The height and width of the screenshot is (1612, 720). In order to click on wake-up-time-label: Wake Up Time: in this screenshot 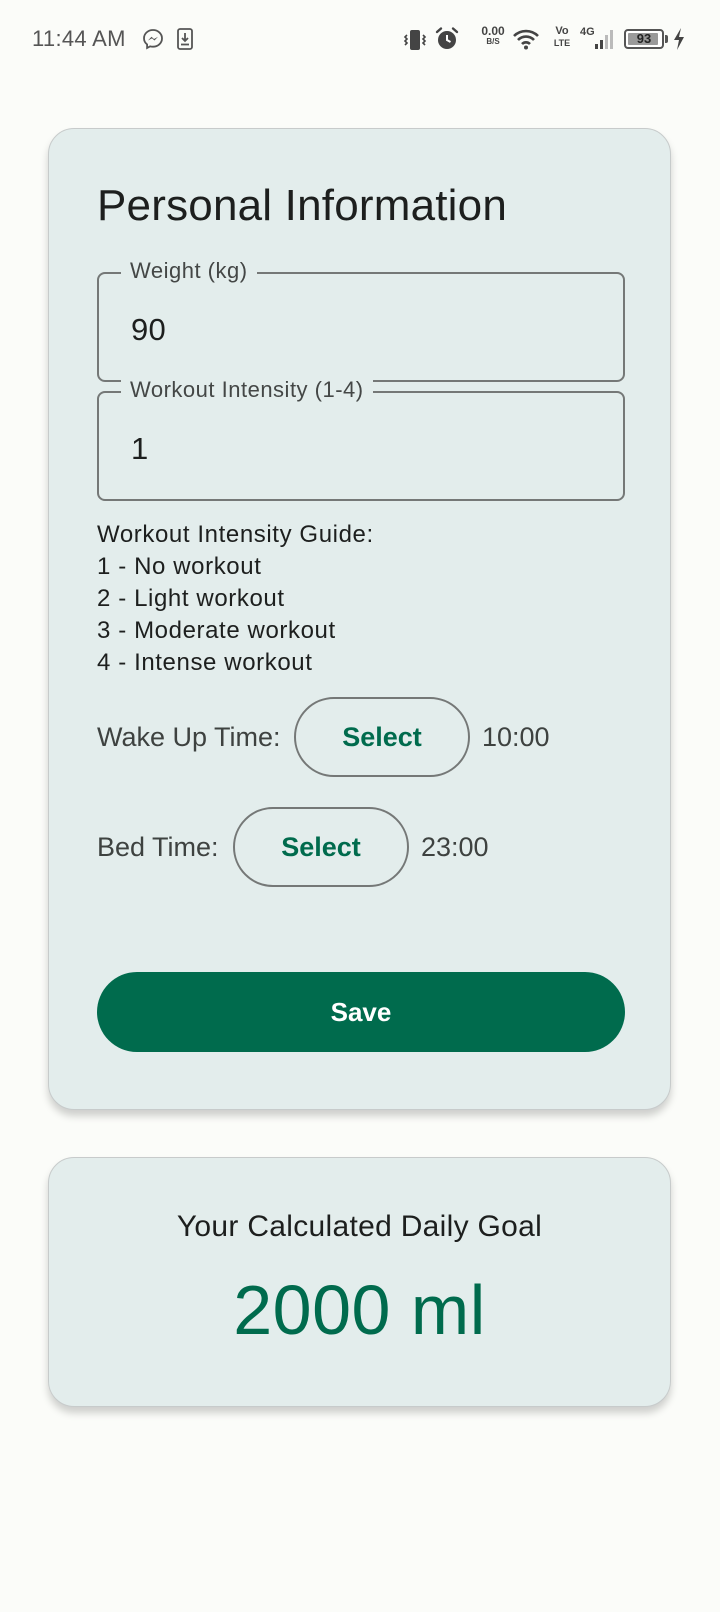, I will do `click(189, 737)`.